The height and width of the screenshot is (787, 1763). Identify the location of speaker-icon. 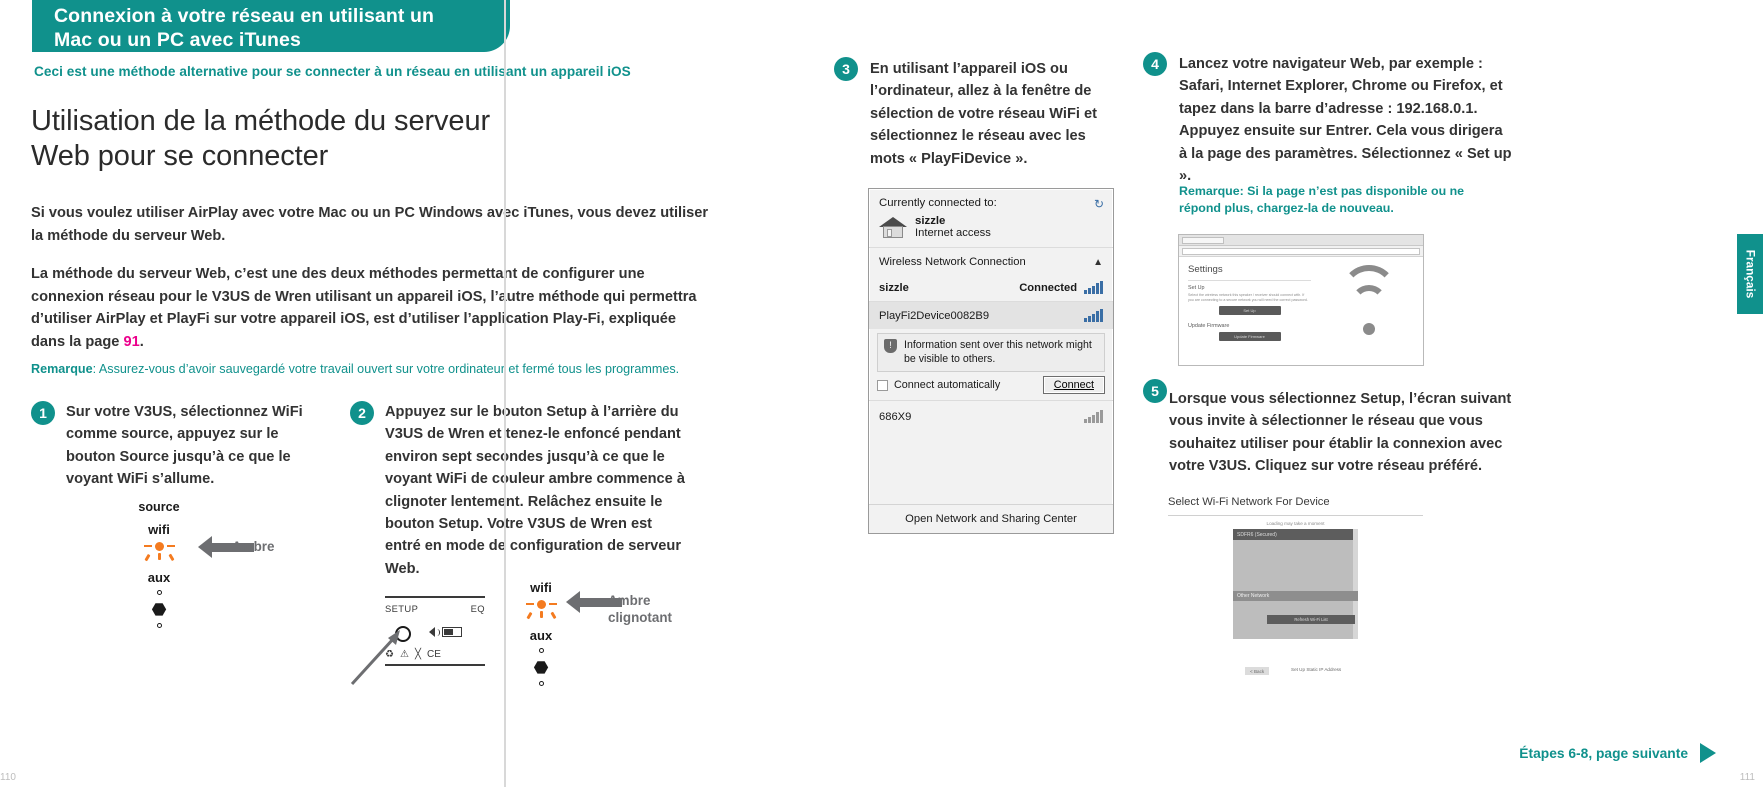
(432, 632).